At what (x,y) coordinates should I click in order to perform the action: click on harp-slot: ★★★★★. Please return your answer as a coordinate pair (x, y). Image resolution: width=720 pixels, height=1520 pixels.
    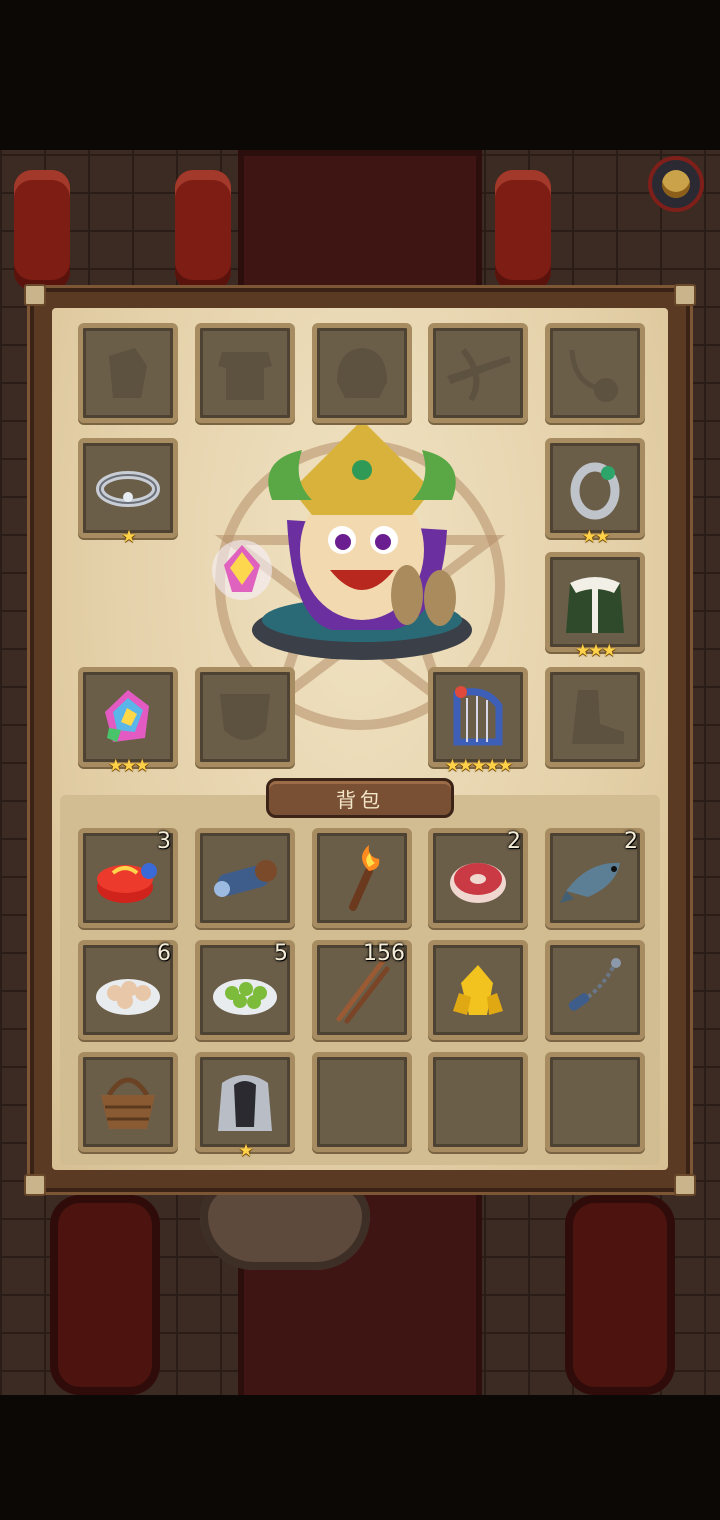
    Looking at the image, I should click on (478, 721).